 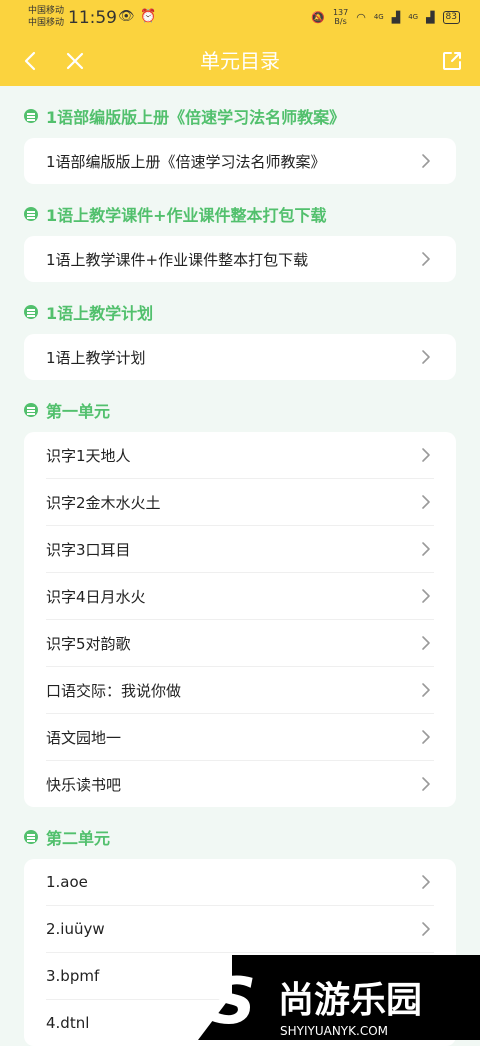 What do you see at coordinates (396, 17) in the screenshot?
I see `signal-icon-1: ▟` at bounding box center [396, 17].